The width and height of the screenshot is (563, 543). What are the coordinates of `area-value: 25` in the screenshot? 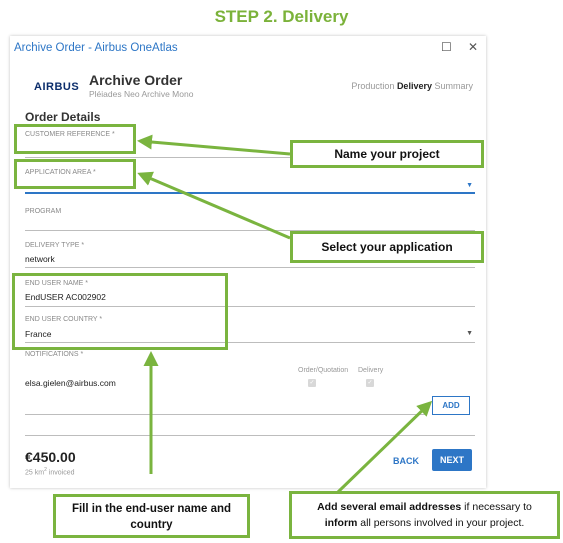 It's located at (29, 473).